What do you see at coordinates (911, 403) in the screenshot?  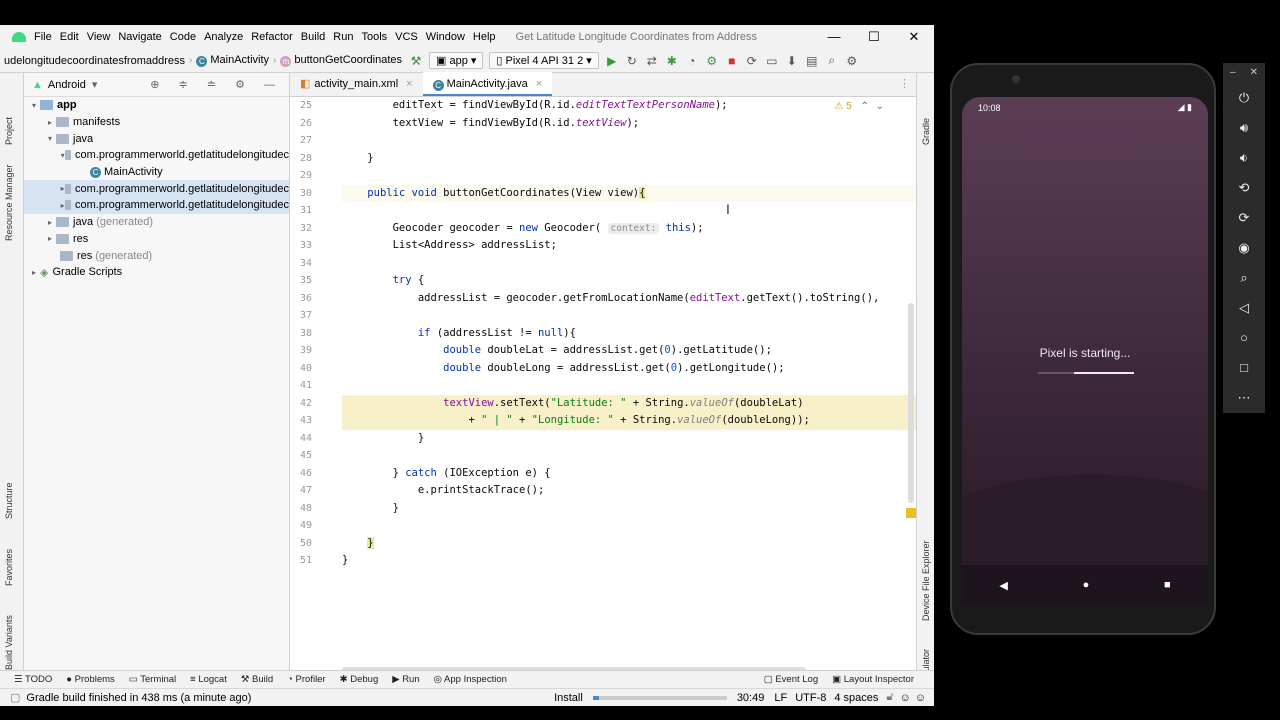 I see `vertical-scrollbar` at bounding box center [911, 403].